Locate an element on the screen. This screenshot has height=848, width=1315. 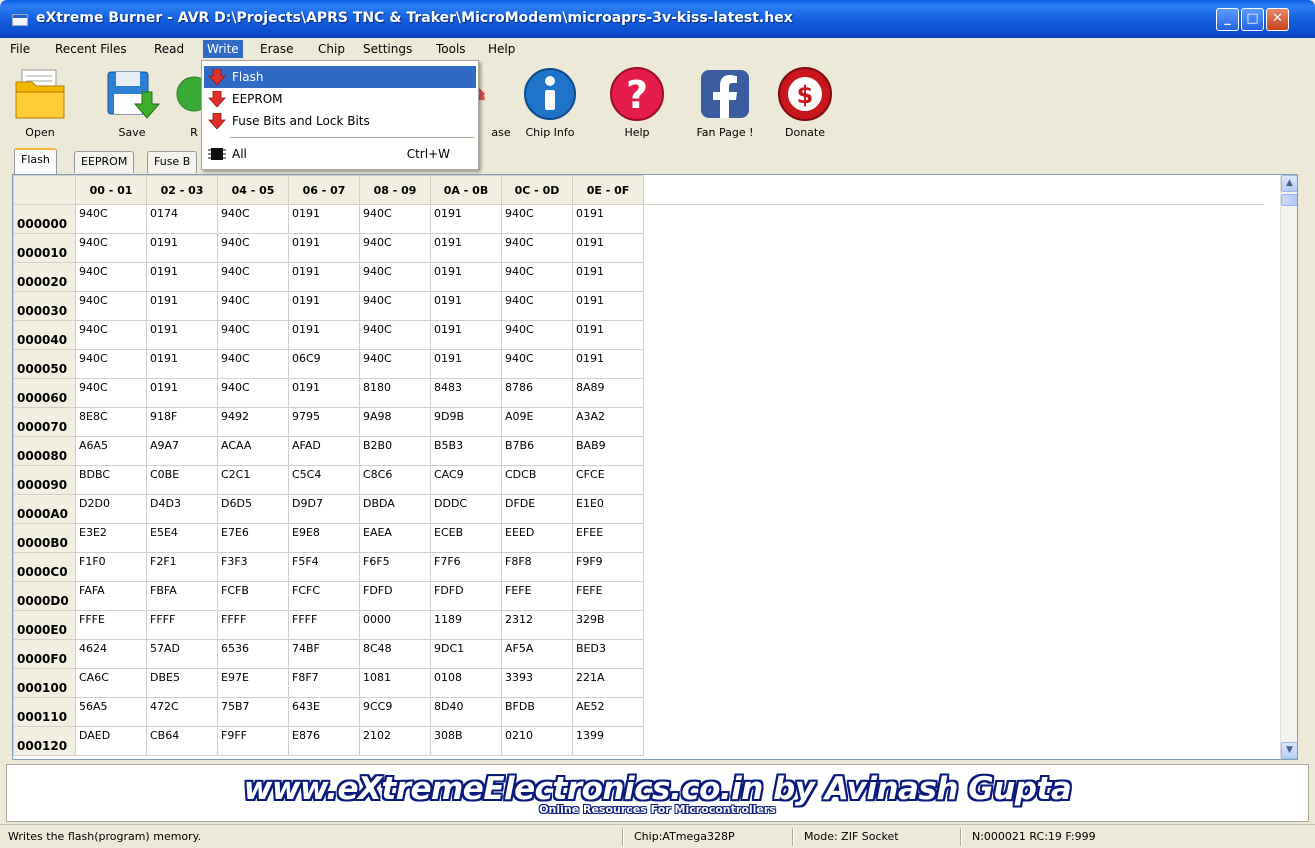
hex-cell: EAEA is located at coordinates (395, 538).